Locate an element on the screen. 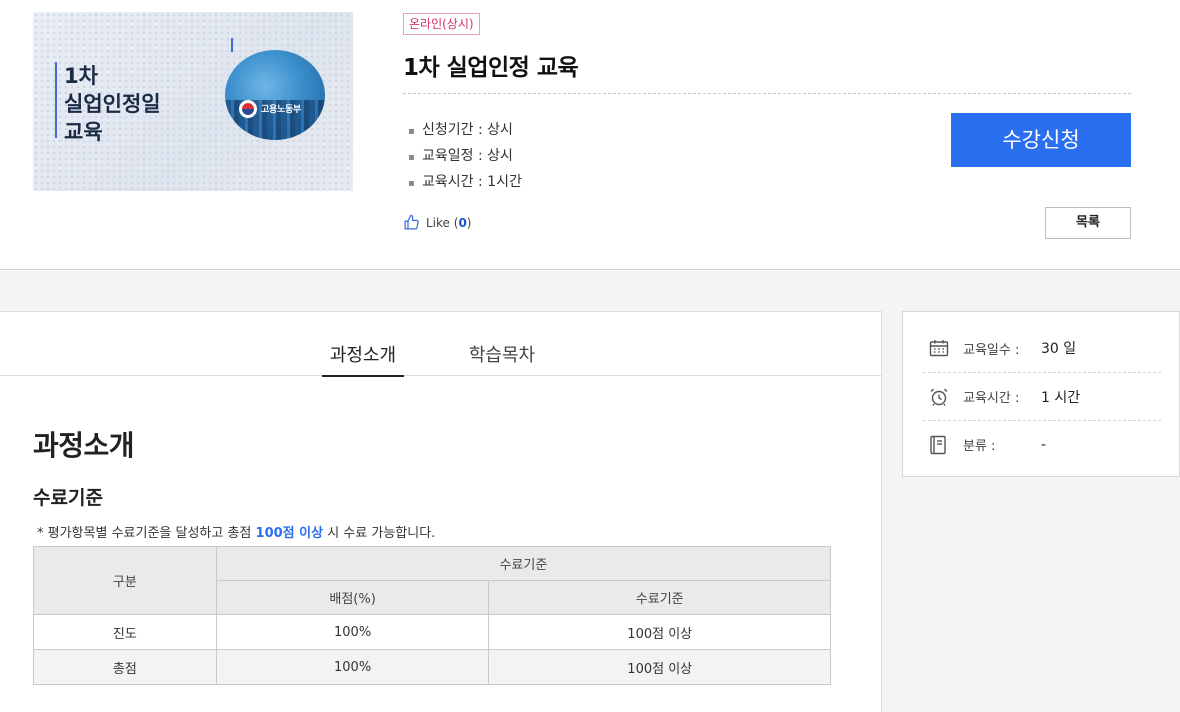 This screenshot has height=712, width=1180. ministry-name: 고용노동부 is located at coordinates (281, 110).